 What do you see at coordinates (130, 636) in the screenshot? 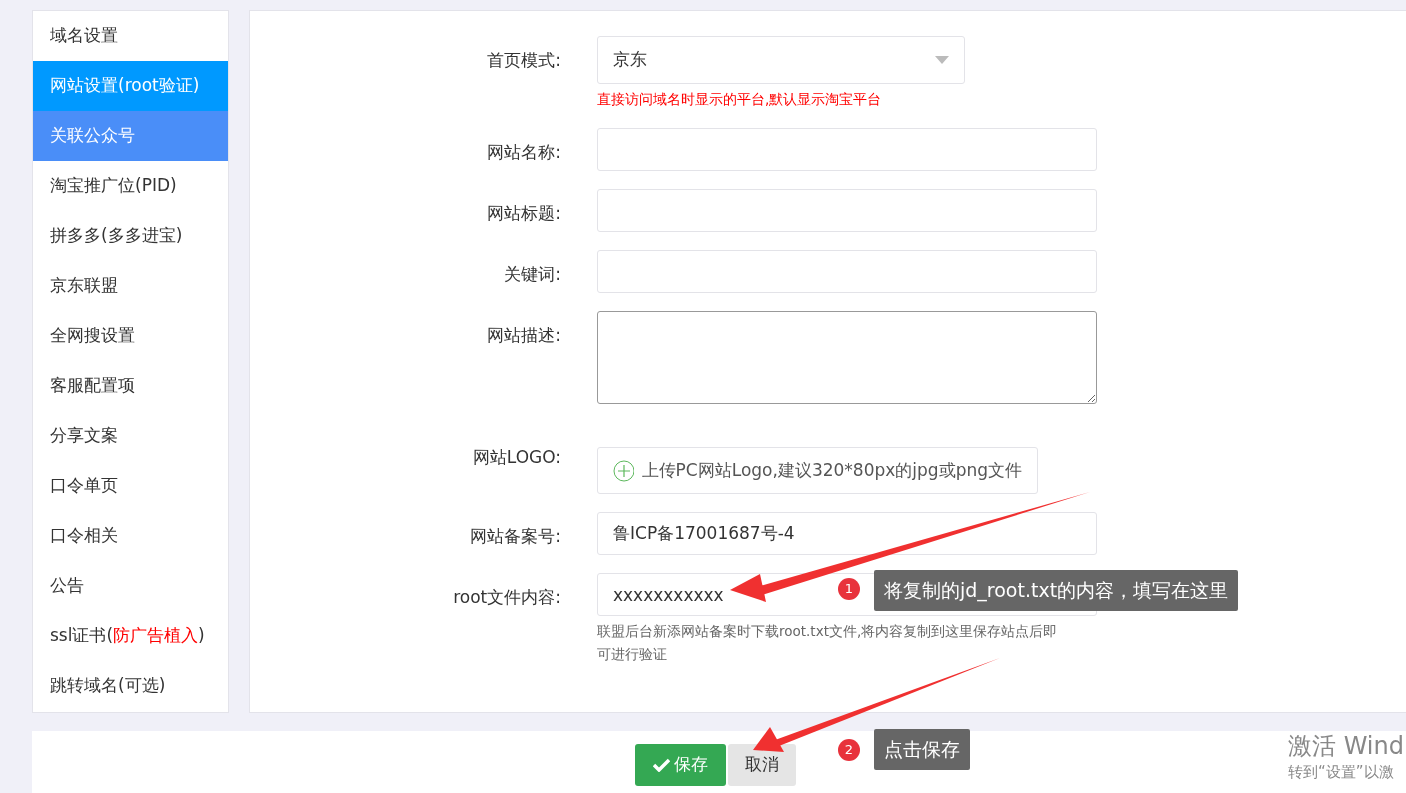
I see `sidebar-item: ssl证书(防广告植入)` at bounding box center [130, 636].